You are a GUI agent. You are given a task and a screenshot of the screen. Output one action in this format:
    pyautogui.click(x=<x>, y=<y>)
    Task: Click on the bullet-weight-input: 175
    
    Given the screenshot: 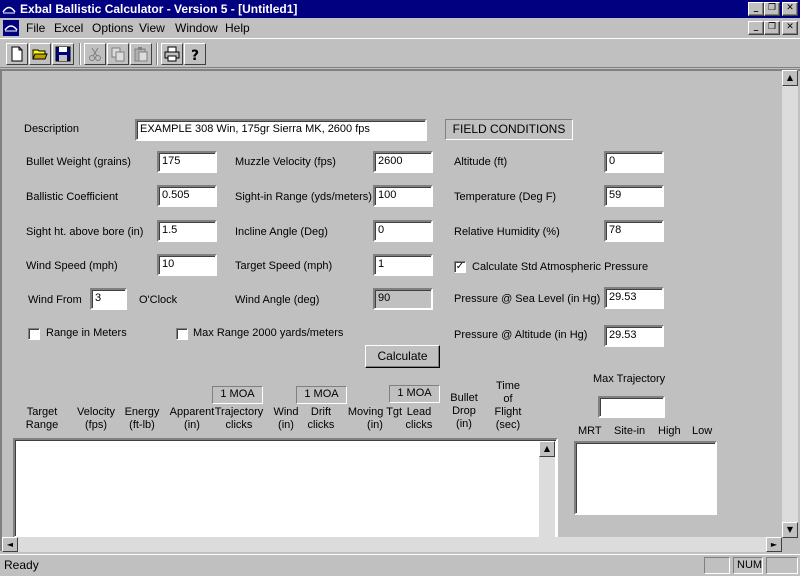 What is the action you would take?
    pyautogui.click(x=187, y=162)
    